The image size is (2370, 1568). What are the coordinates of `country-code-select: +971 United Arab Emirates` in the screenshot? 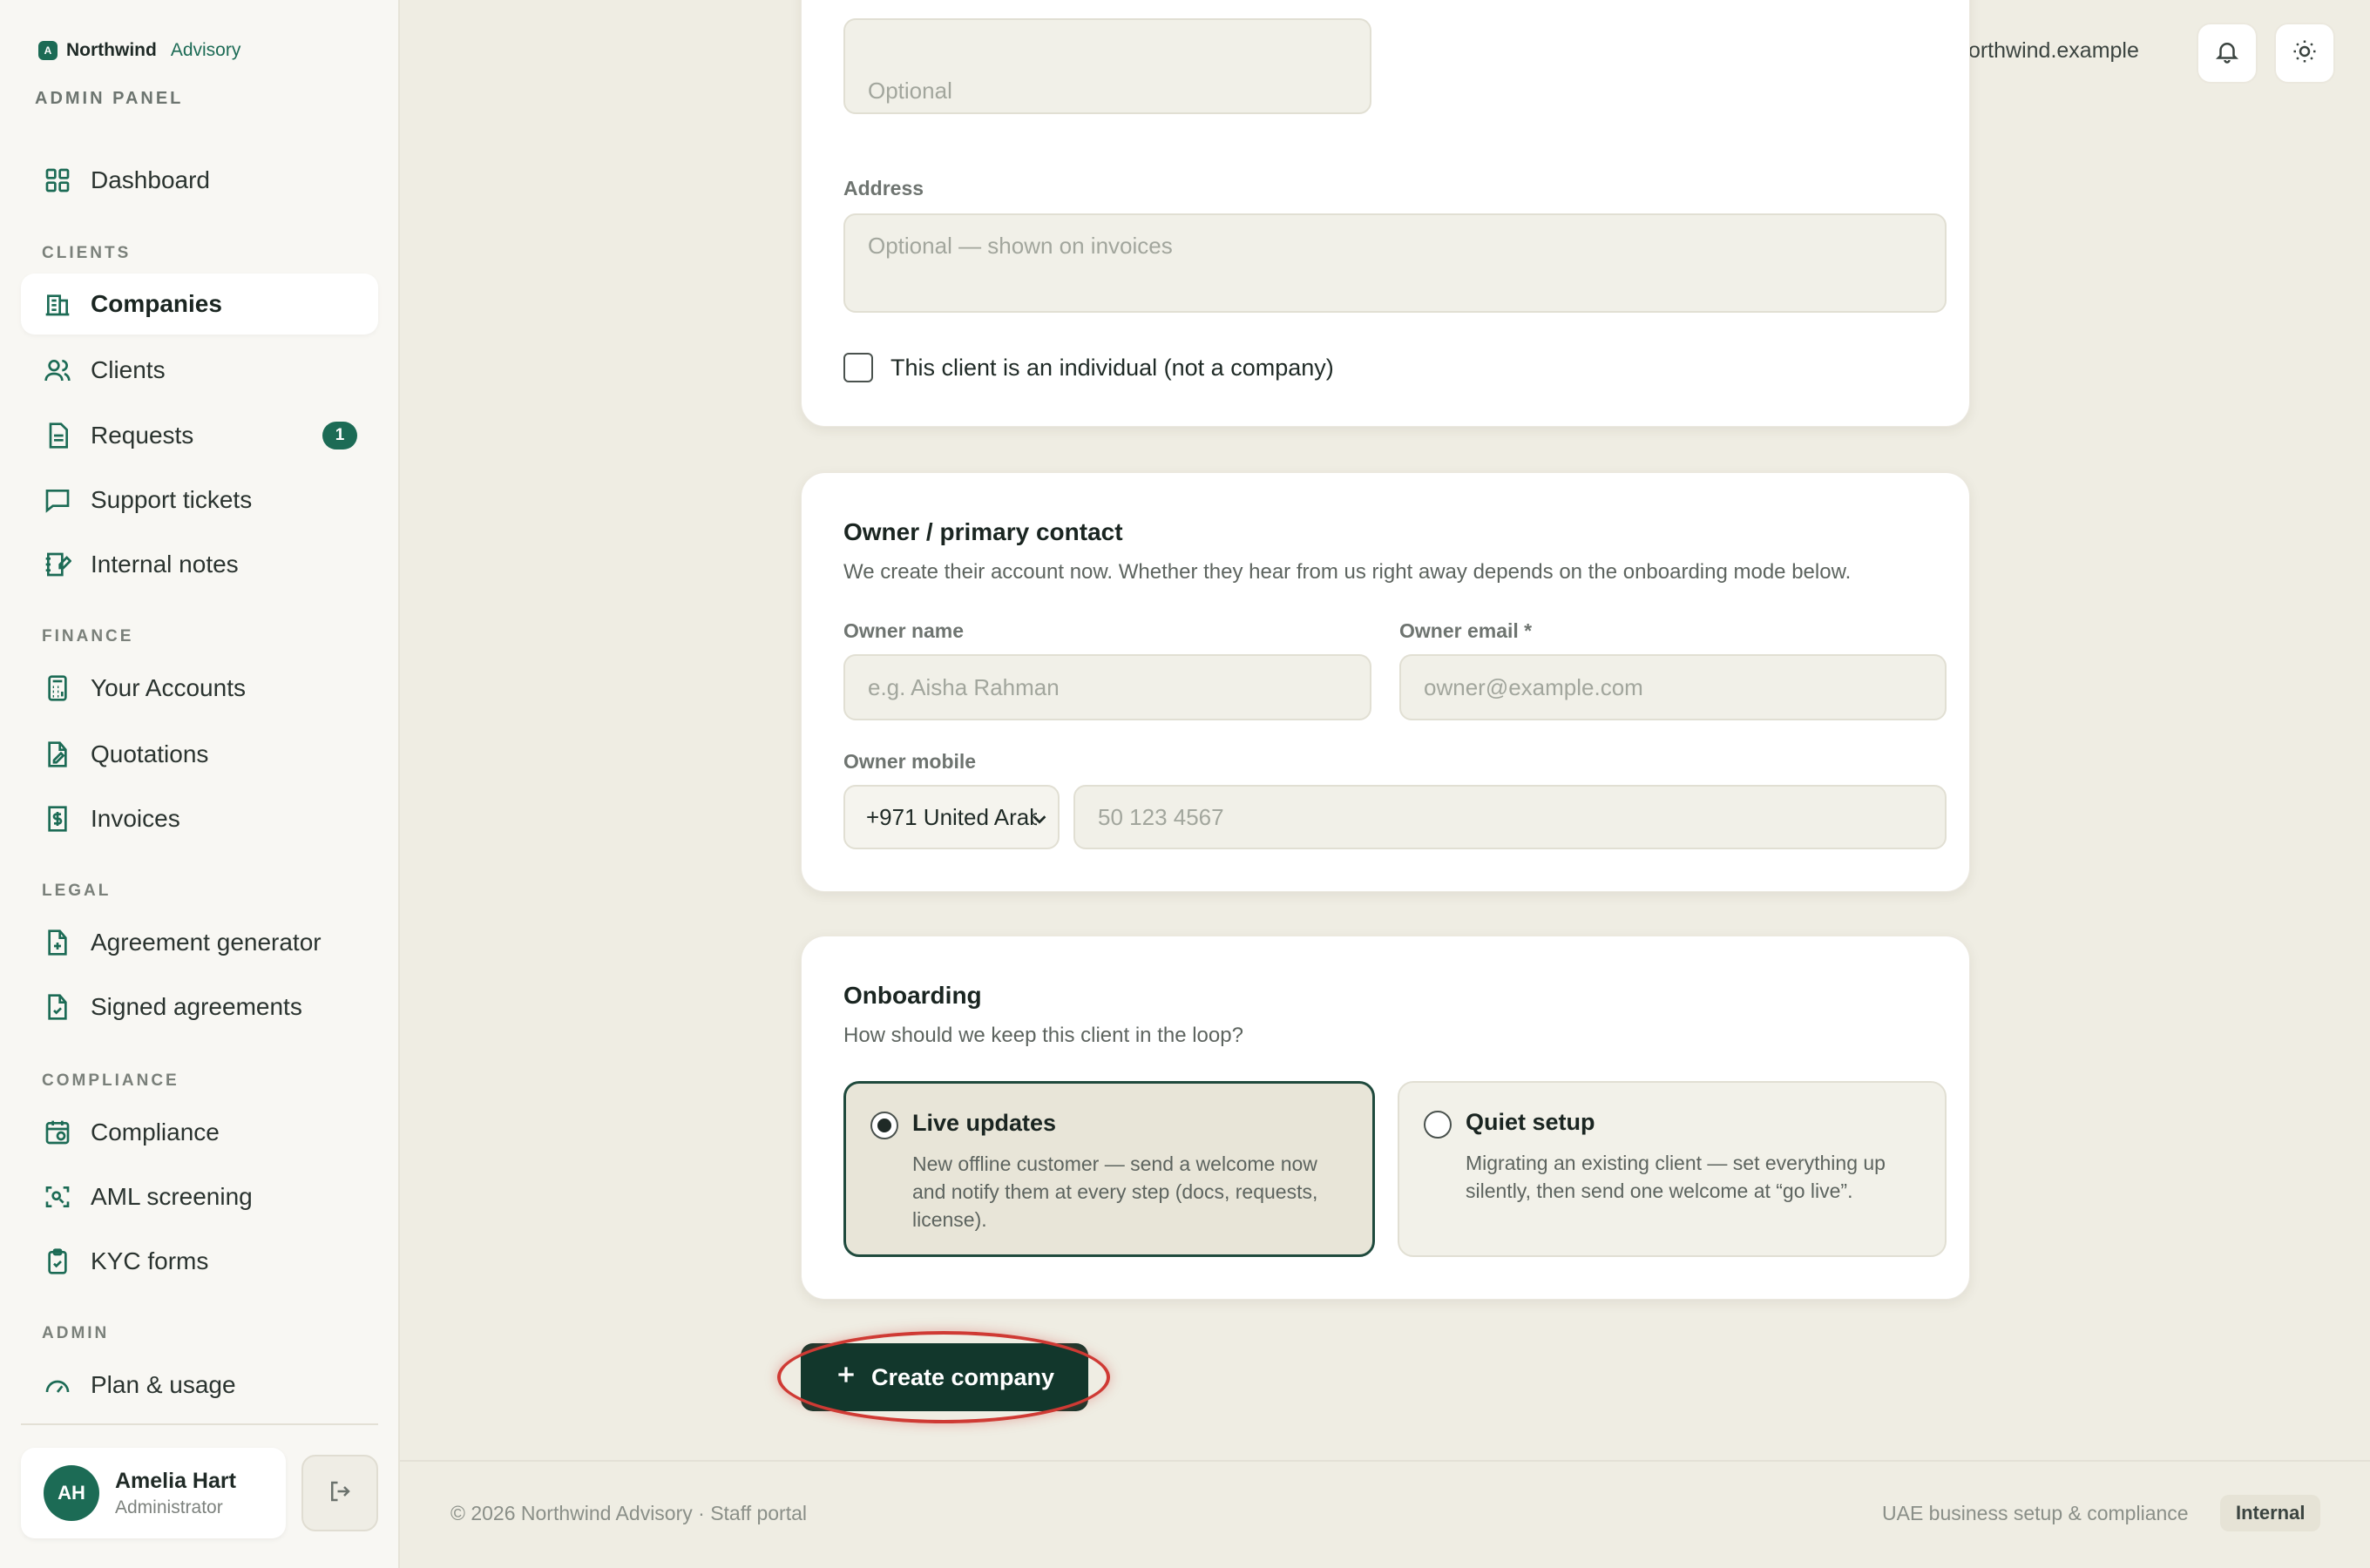 It's located at (951, 817).